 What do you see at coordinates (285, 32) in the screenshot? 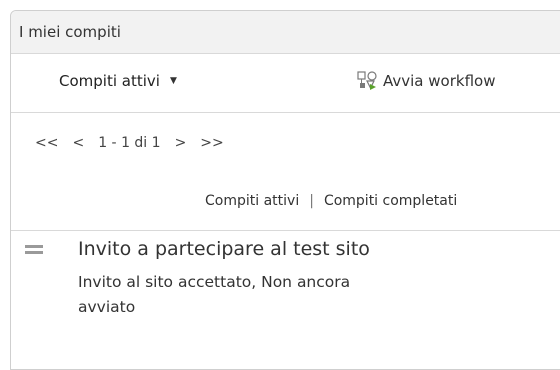
I see `dashlet-title-bar: I miei compiti` at bounding box center [285, 32].